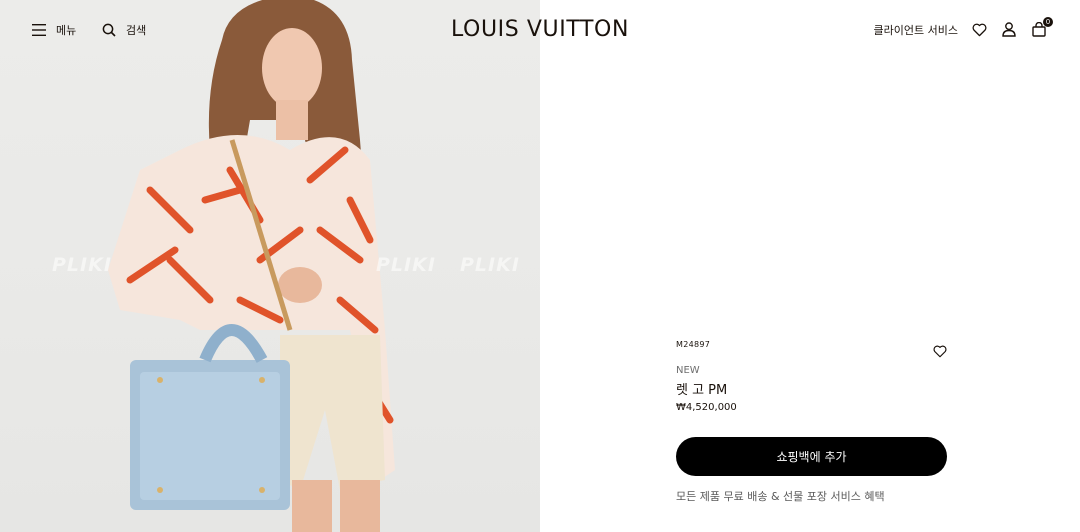  I want to click on add-to-wishlist-button, so click(940, 350).